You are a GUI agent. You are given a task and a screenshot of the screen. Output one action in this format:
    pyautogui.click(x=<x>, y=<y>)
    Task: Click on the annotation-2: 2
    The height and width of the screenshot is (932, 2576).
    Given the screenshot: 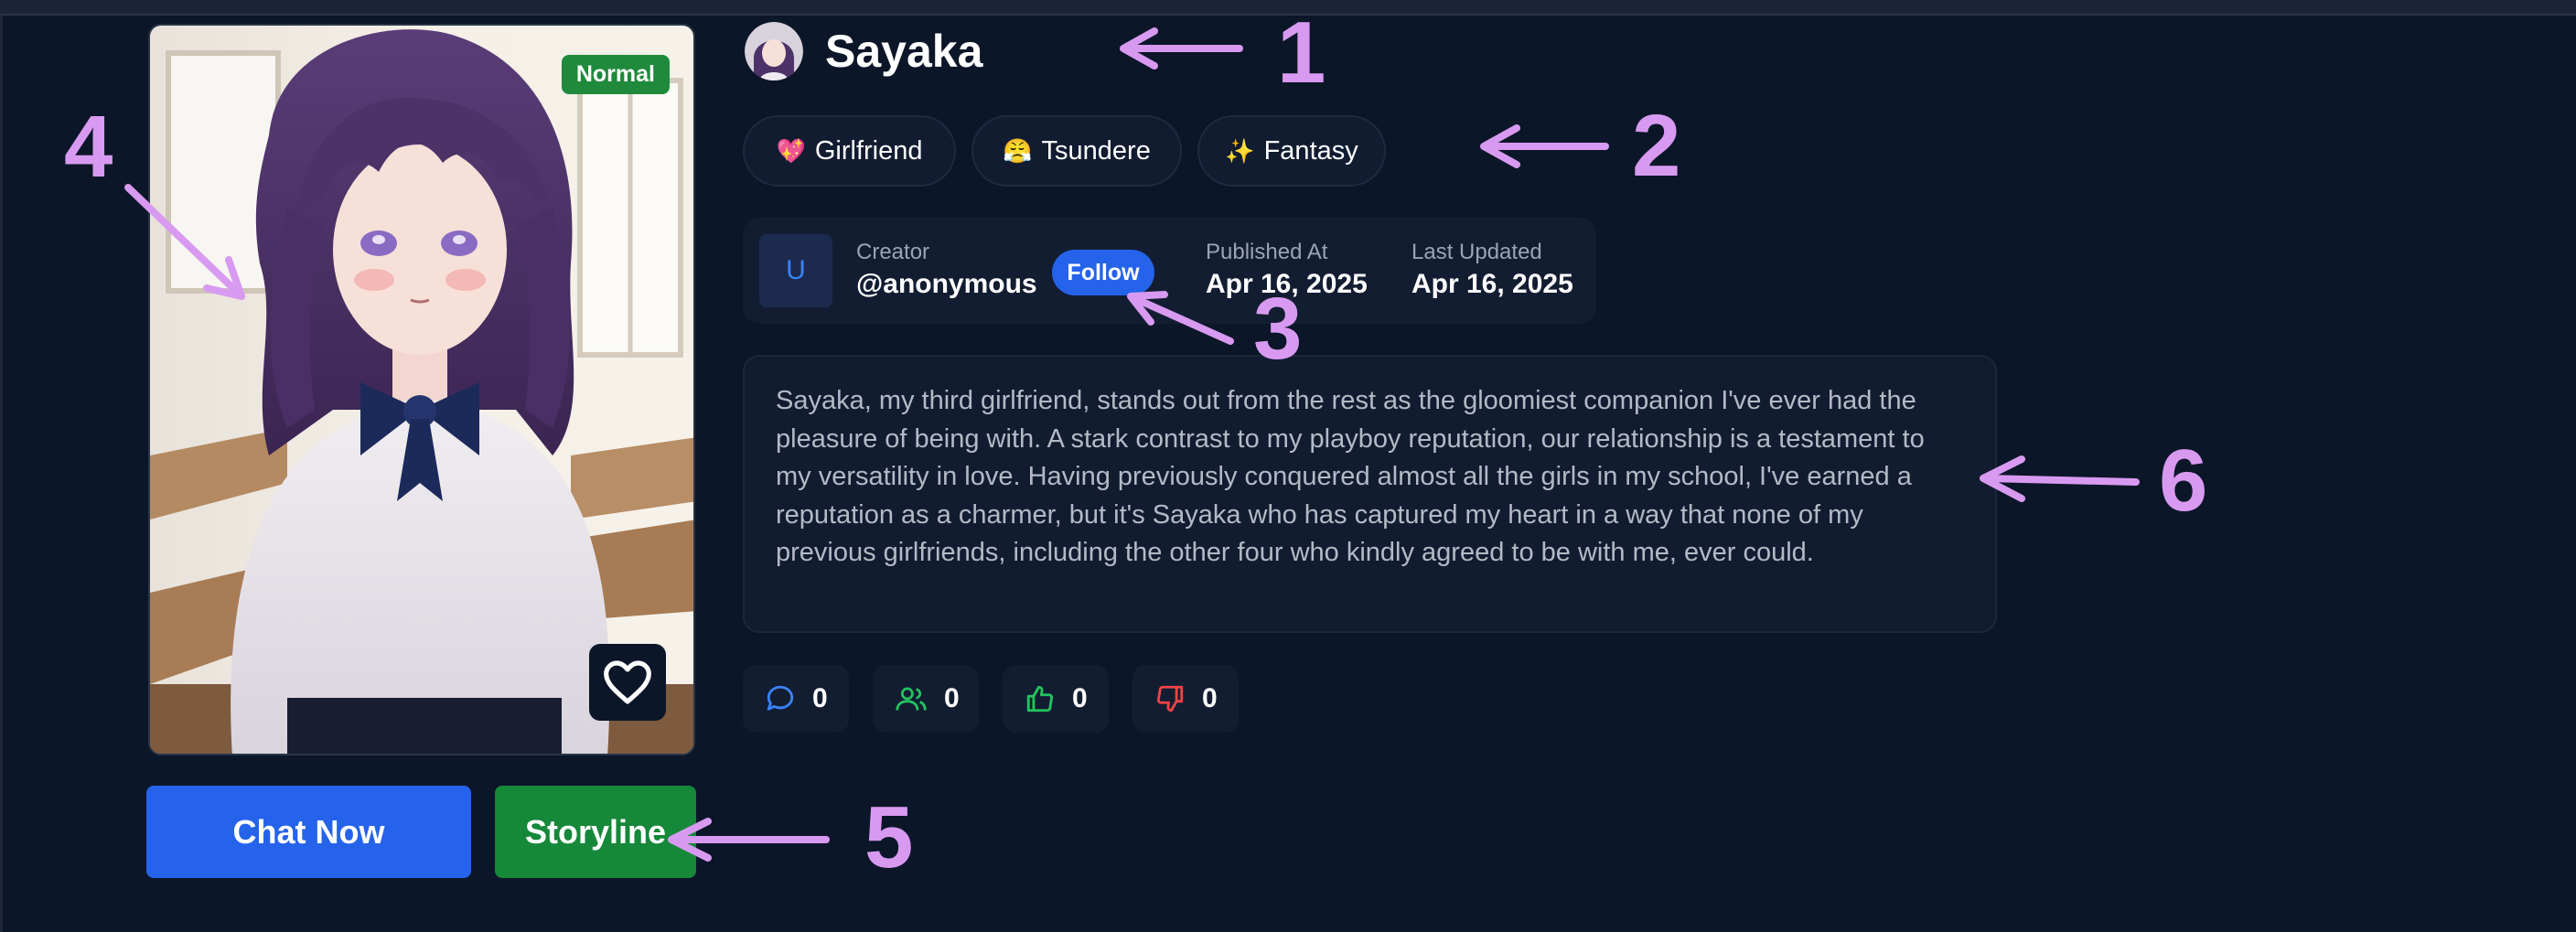 What is the action you would take?
    pyautogui.click(x=1657, y=146)
    